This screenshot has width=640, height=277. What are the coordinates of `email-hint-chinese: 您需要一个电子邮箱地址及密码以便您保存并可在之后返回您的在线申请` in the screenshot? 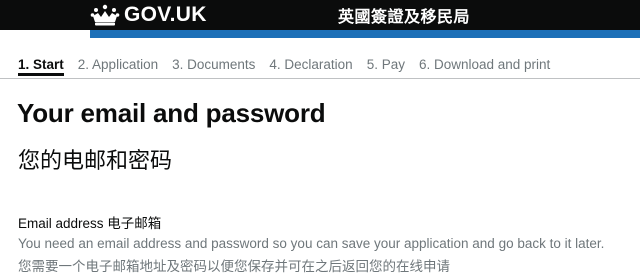 It's located at (234, 267).